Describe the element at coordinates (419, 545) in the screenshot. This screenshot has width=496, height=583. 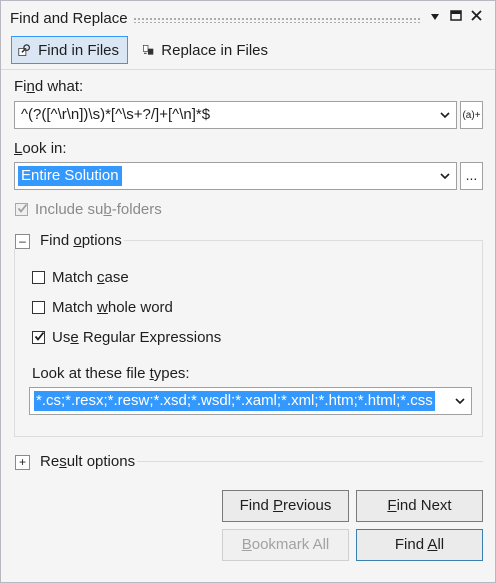
I see `find-all-button: Find All` at that location.